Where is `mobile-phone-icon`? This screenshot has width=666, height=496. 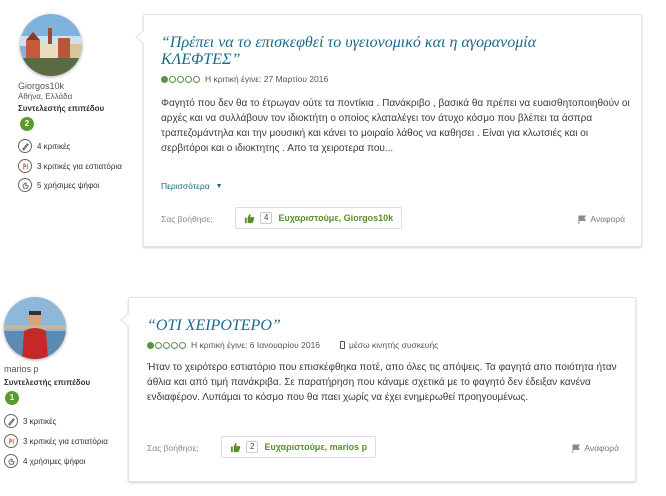
mobile-phone-icon is located at coordinates (343, 345).